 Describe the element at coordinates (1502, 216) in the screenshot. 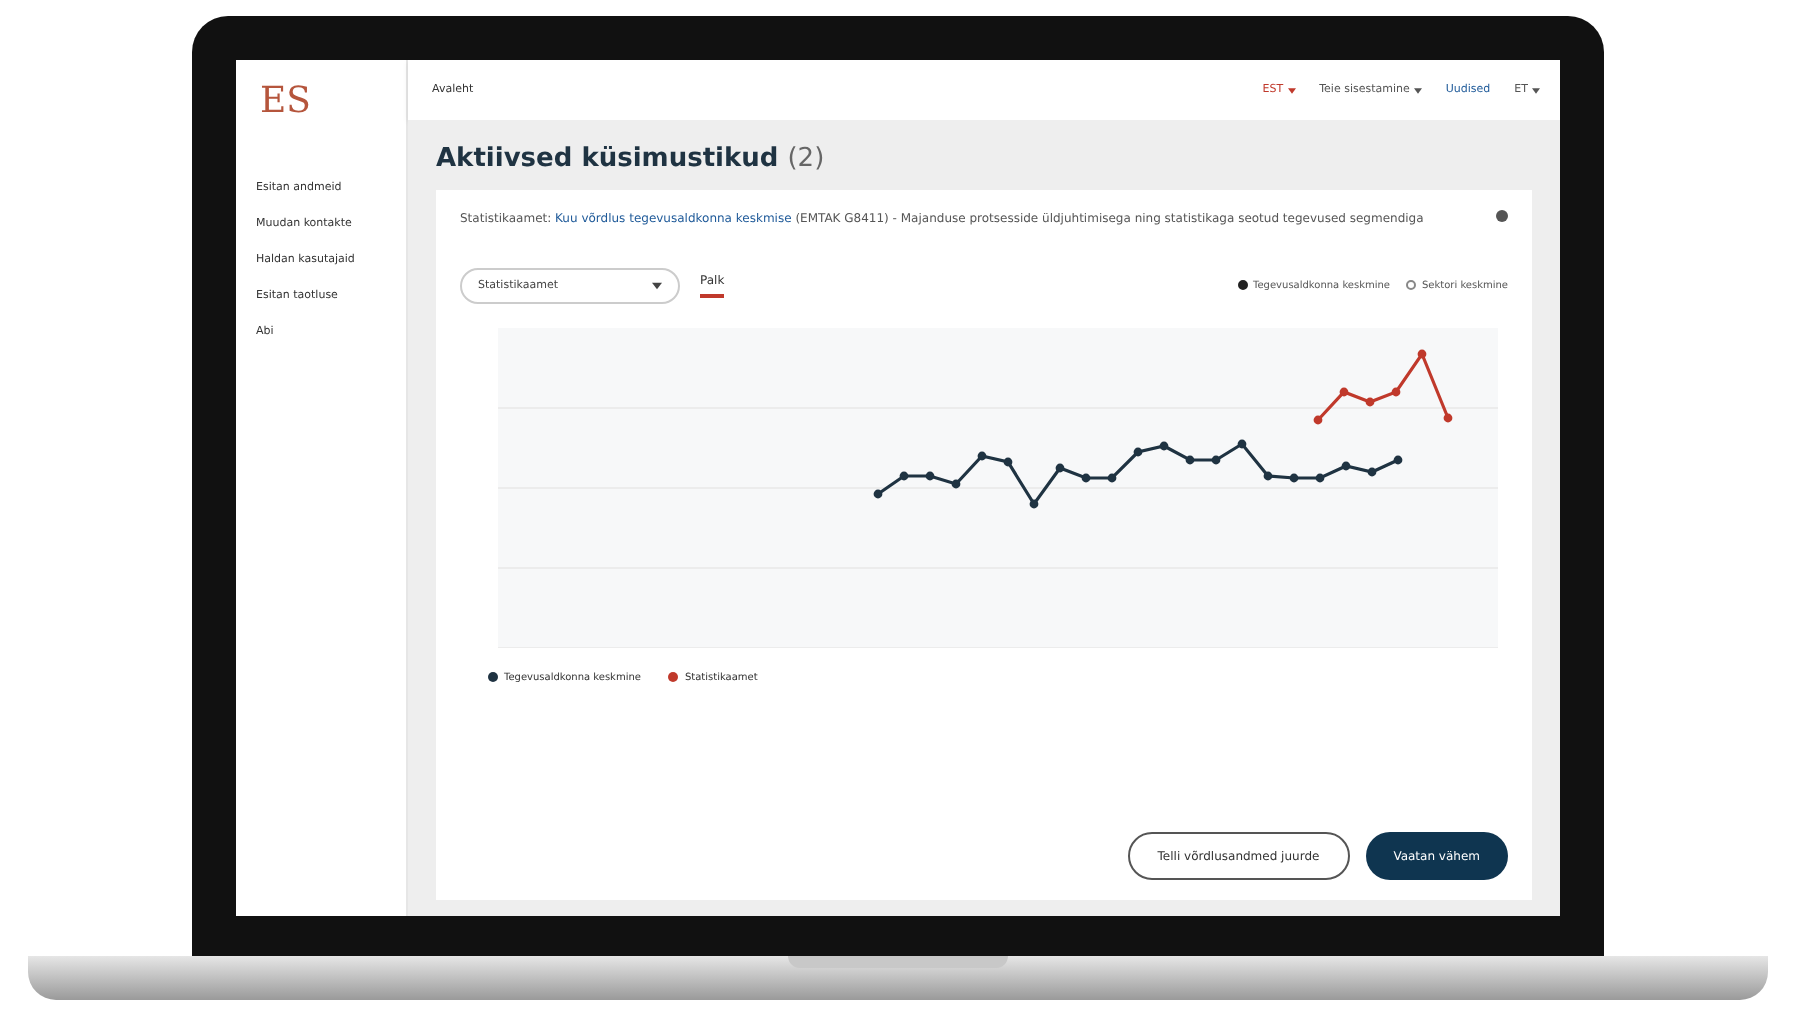

I see `status-dot-icon` at that location.